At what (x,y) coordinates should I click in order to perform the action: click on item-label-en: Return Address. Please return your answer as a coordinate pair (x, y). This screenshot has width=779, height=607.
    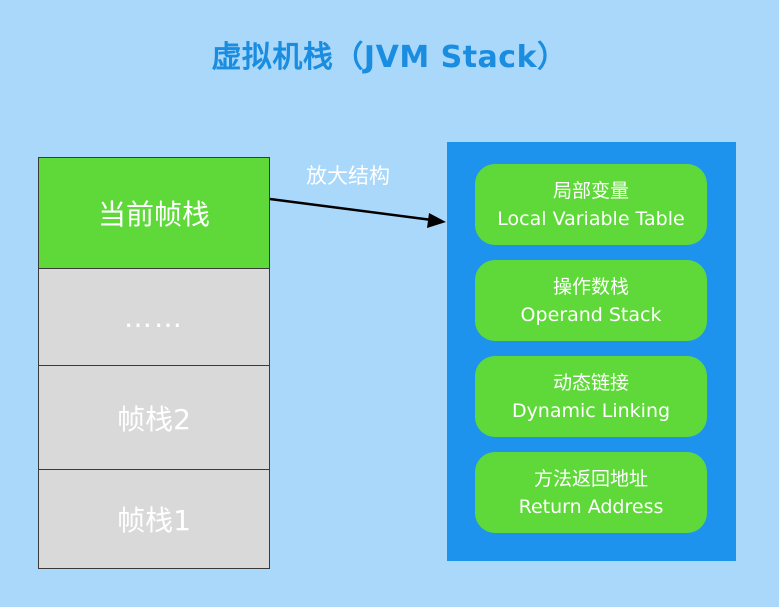
    Looking at the image, I should click on (591, 506).